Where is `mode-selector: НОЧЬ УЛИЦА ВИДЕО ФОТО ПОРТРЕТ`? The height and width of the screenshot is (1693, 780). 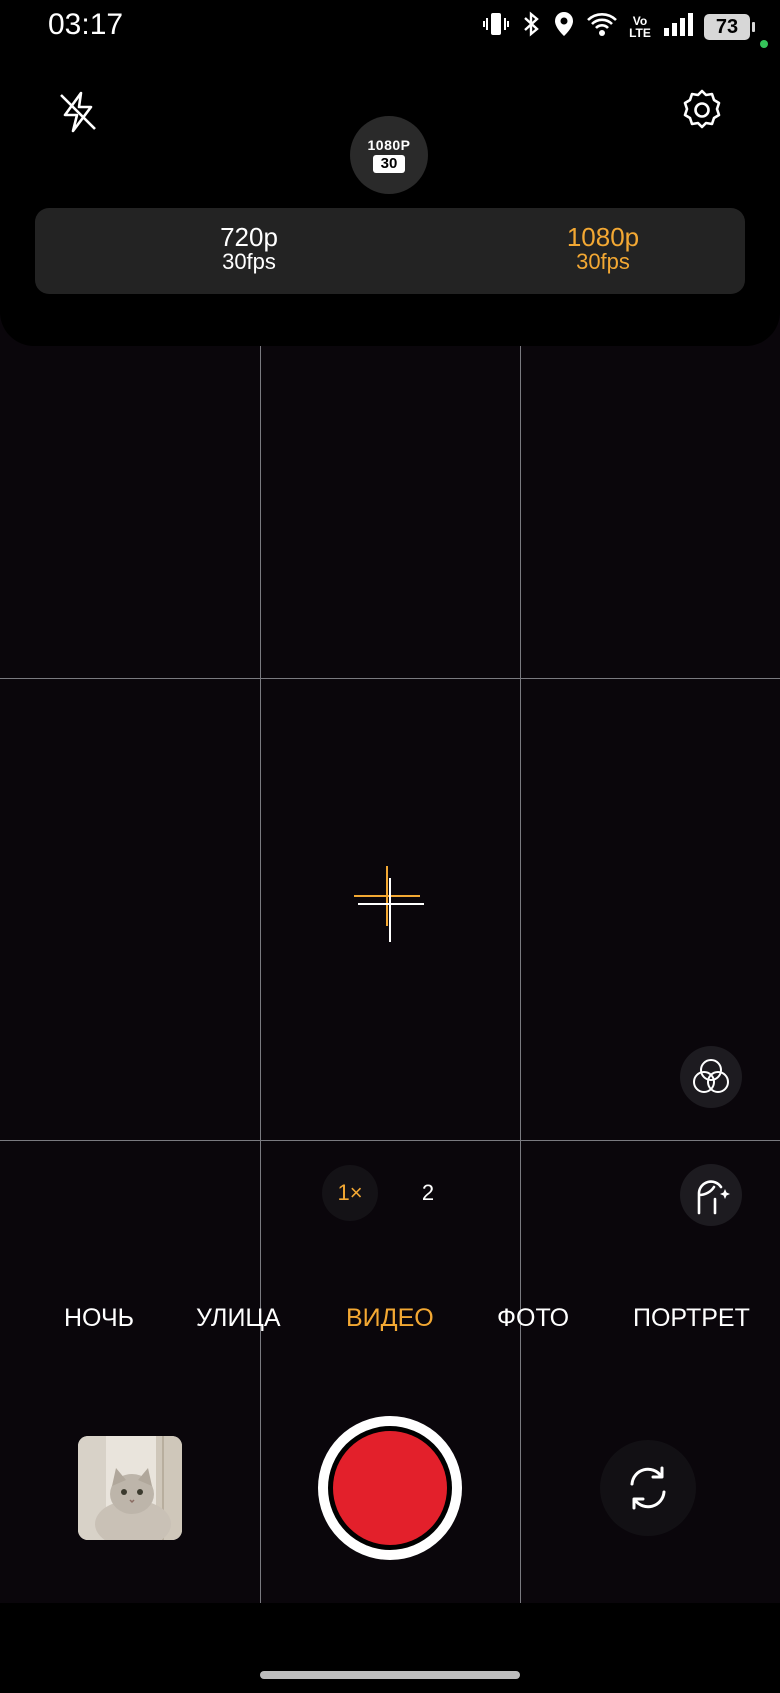 mode-selector: НОЧЬ УЛИЦА ВИДЕО ФОТО ПОРТРЕТ is located at coordinates (390, 1322).